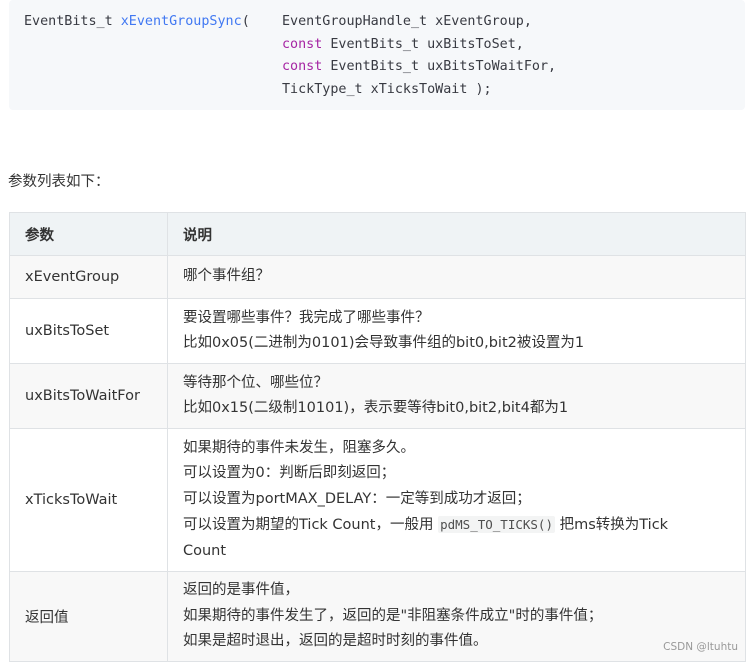 This screenshot has width=750, height=663. Describe the element at coordinates (427, 44) in the screenshot. I see `code-token: EventBits_t uxBitsToSet,` at that location.